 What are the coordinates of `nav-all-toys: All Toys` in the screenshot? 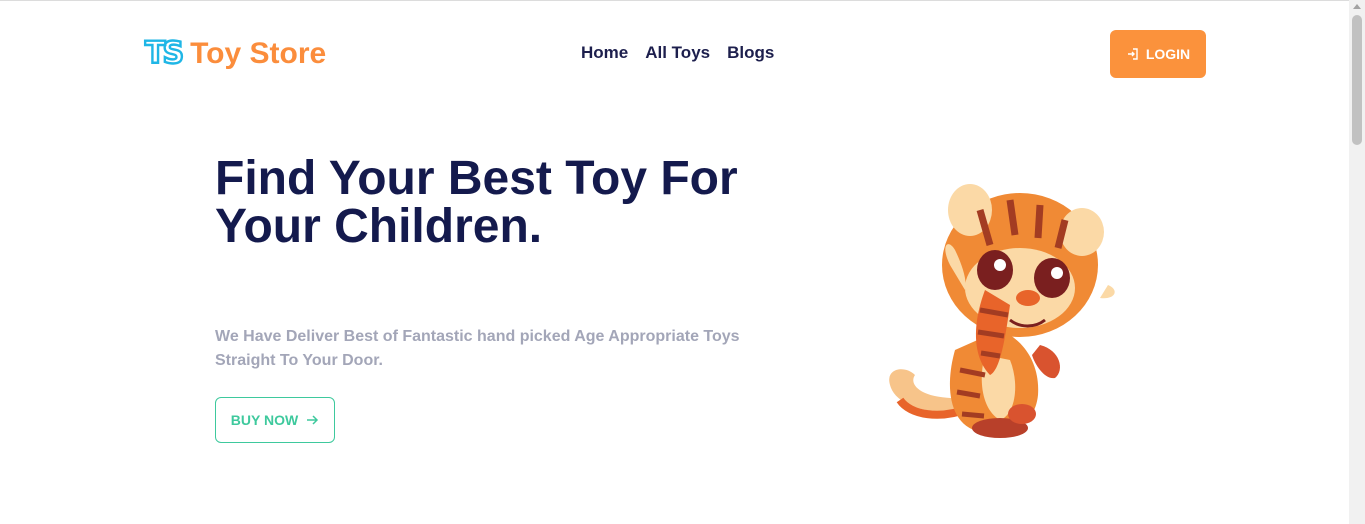 It's located at (677, 53).